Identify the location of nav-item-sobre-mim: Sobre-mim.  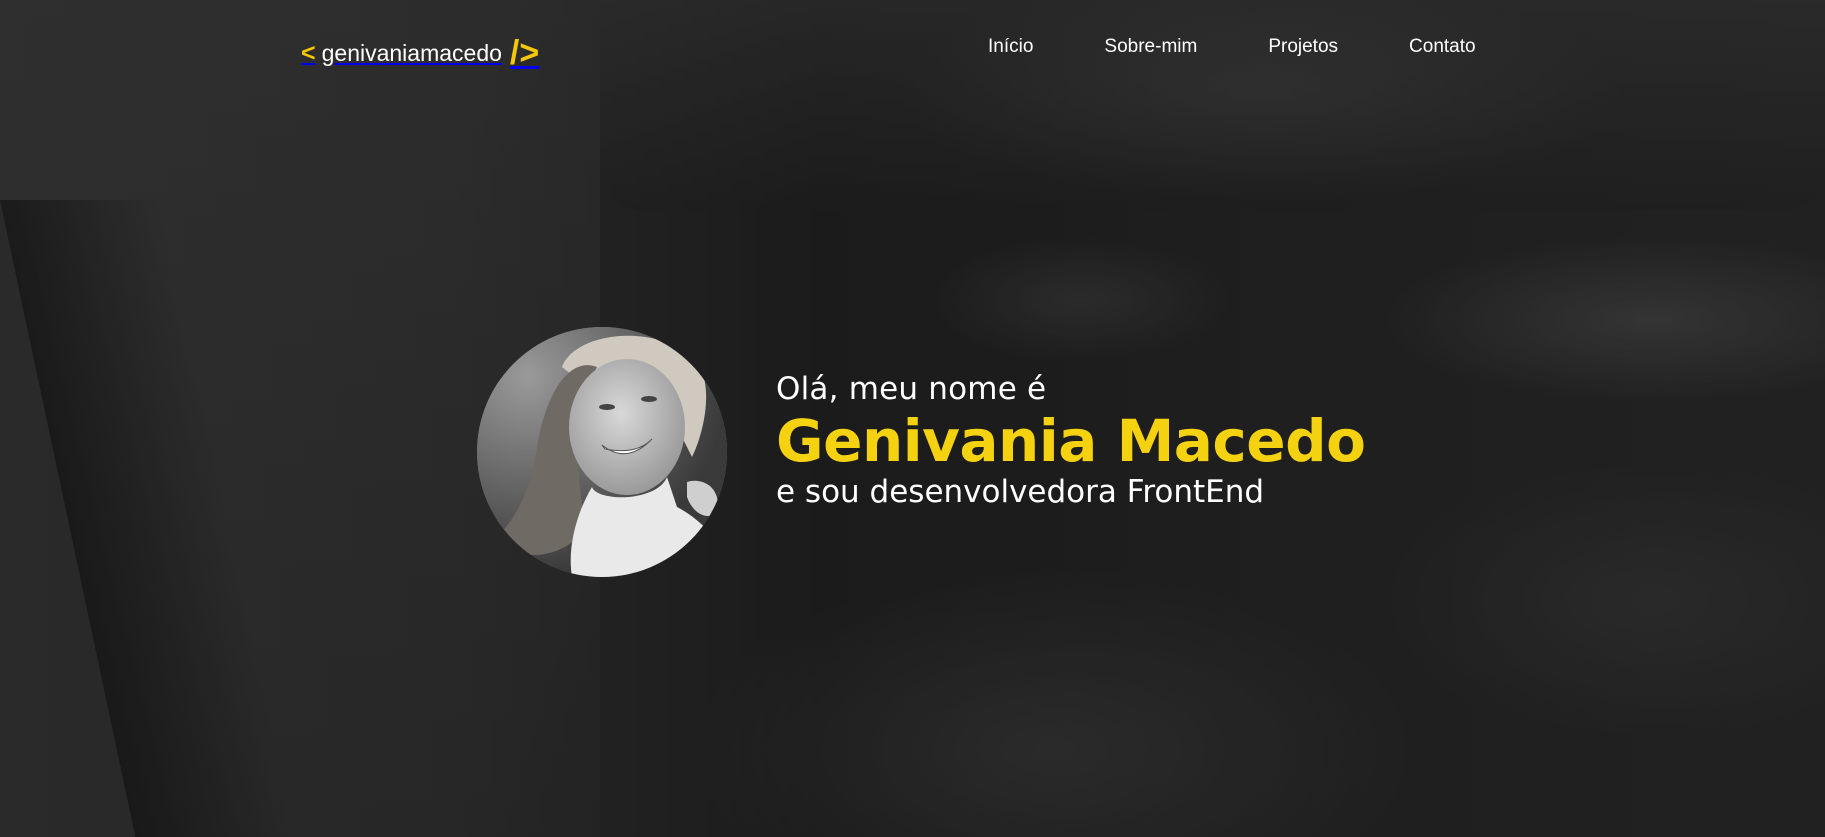
(1150, 47).